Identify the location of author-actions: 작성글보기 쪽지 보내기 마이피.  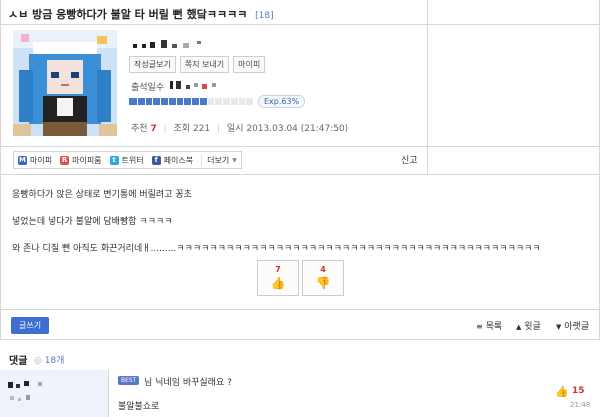
(197, 64).